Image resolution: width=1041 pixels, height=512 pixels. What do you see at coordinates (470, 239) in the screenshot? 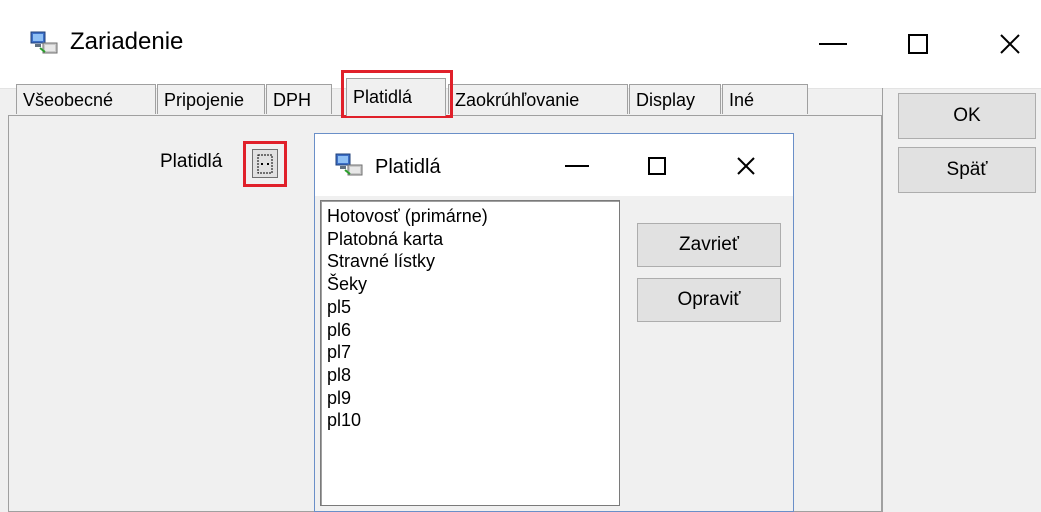
I see `list-item: Platobná karta` at bounding box center [470, 239].